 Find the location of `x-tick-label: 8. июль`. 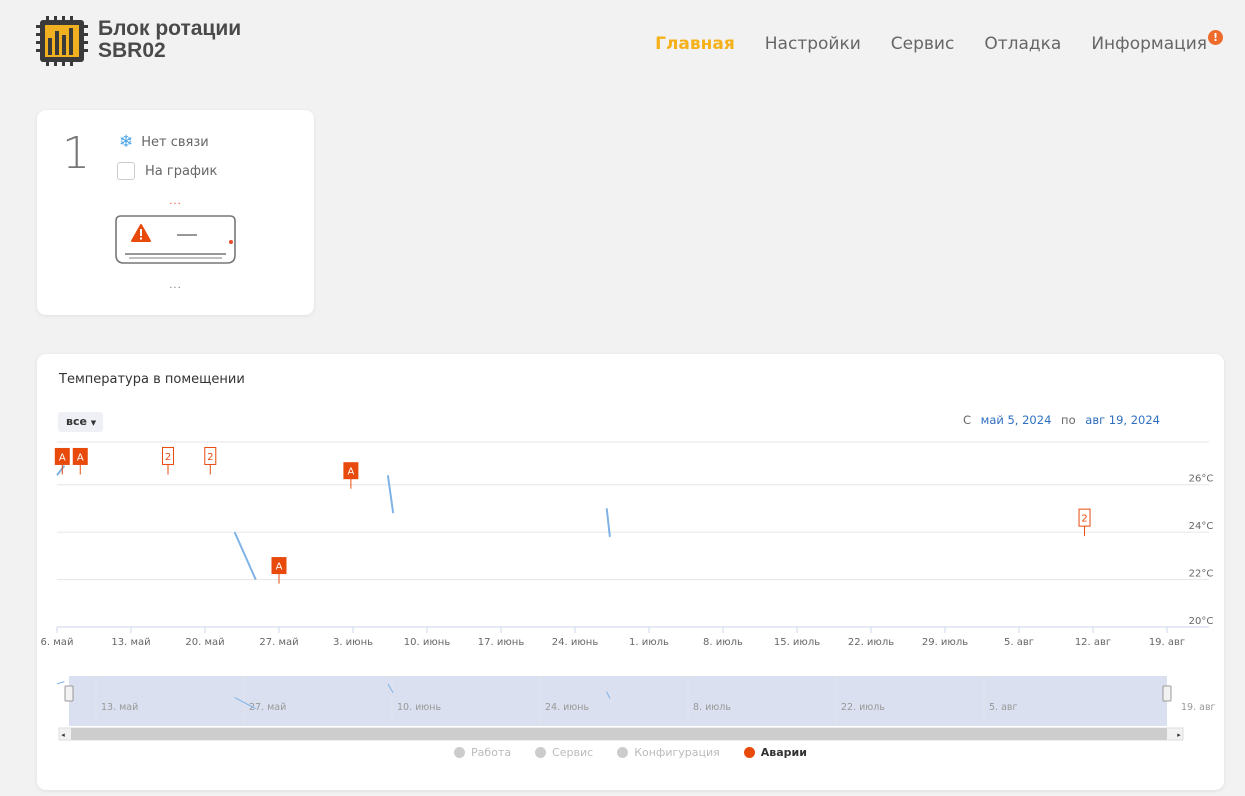

x-tick-label: 8. июль is located at coordinates (723, 642).